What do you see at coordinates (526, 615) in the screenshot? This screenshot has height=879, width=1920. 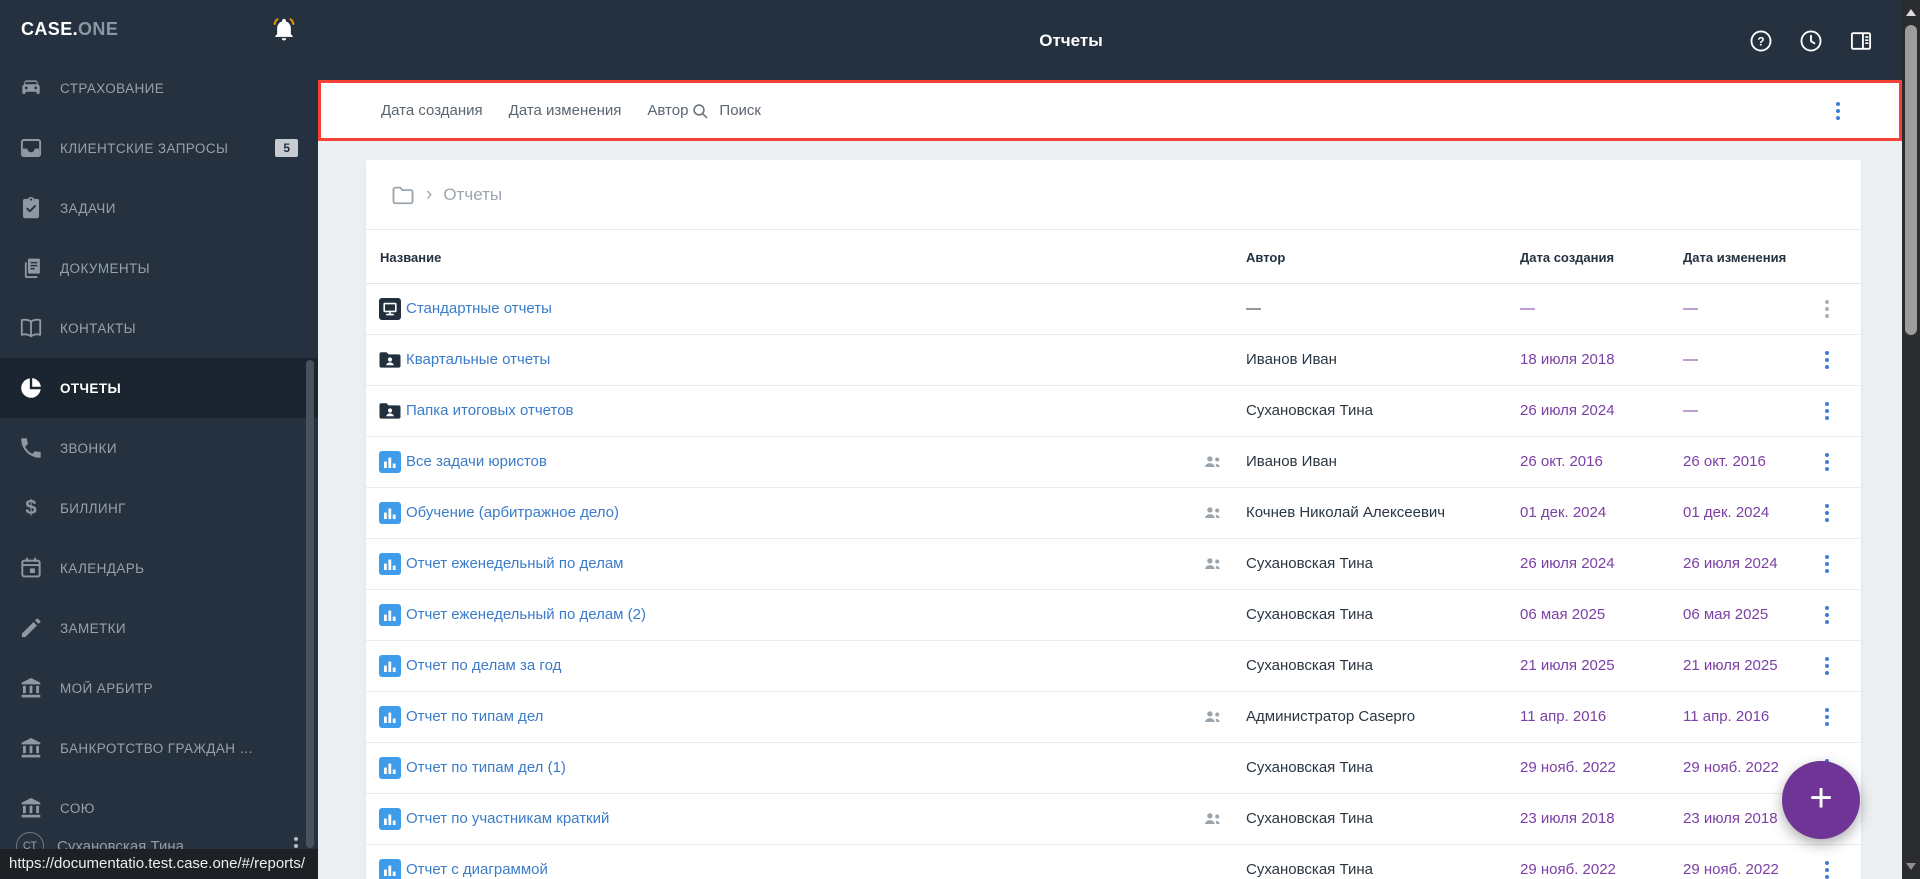 I see `report-name-link: Отчет еженедельный по делам (2)` at bounding box center [526, 615].